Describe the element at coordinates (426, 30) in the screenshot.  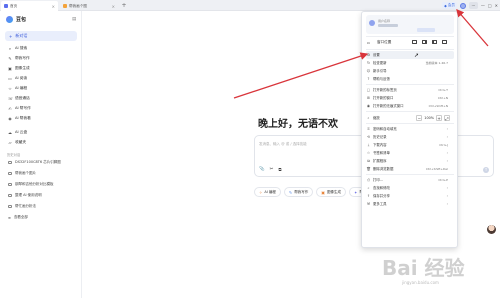
I see `profile-action-button` at that location.